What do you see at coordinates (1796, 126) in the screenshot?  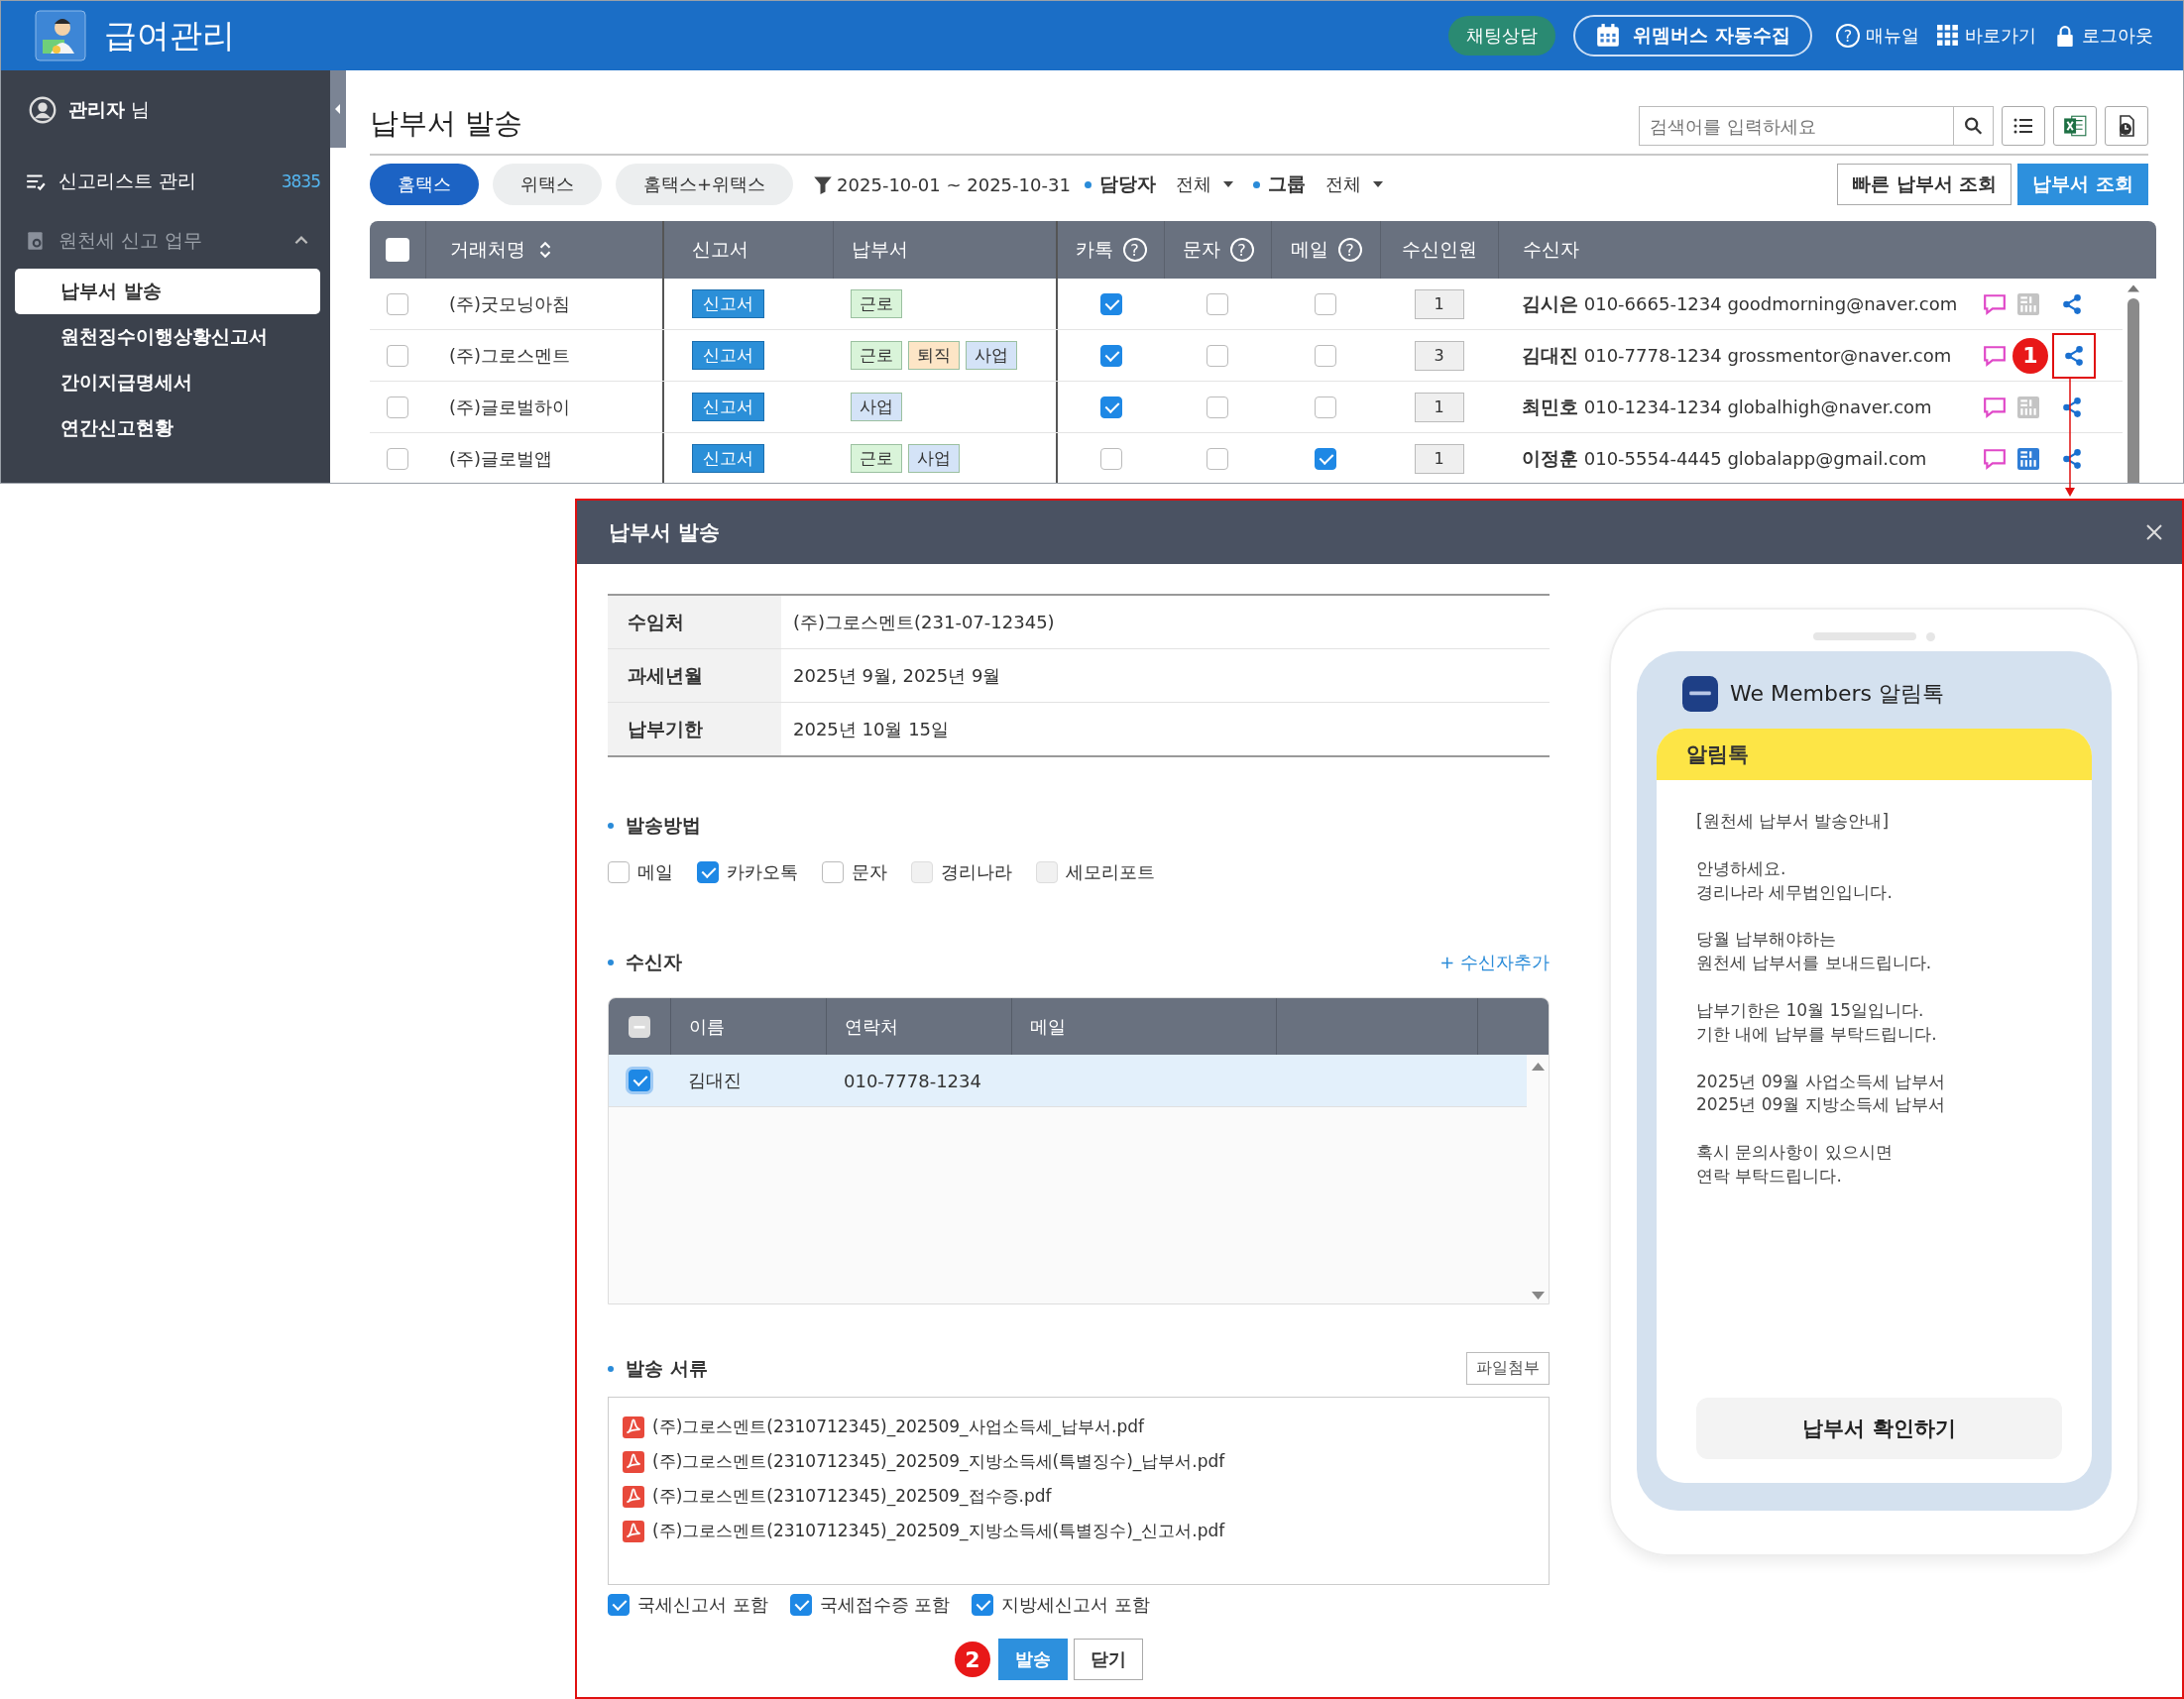 I see `search-field: 검색어를 입력하세요` at bounding box center [1796, 126].